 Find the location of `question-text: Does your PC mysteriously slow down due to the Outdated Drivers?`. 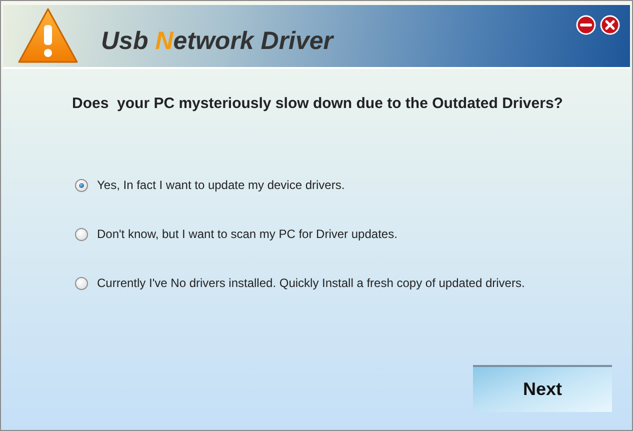

question-text: Does your PC mysteriously slow down due to the Outdated Drivers? is located at coordinates (317, 103).